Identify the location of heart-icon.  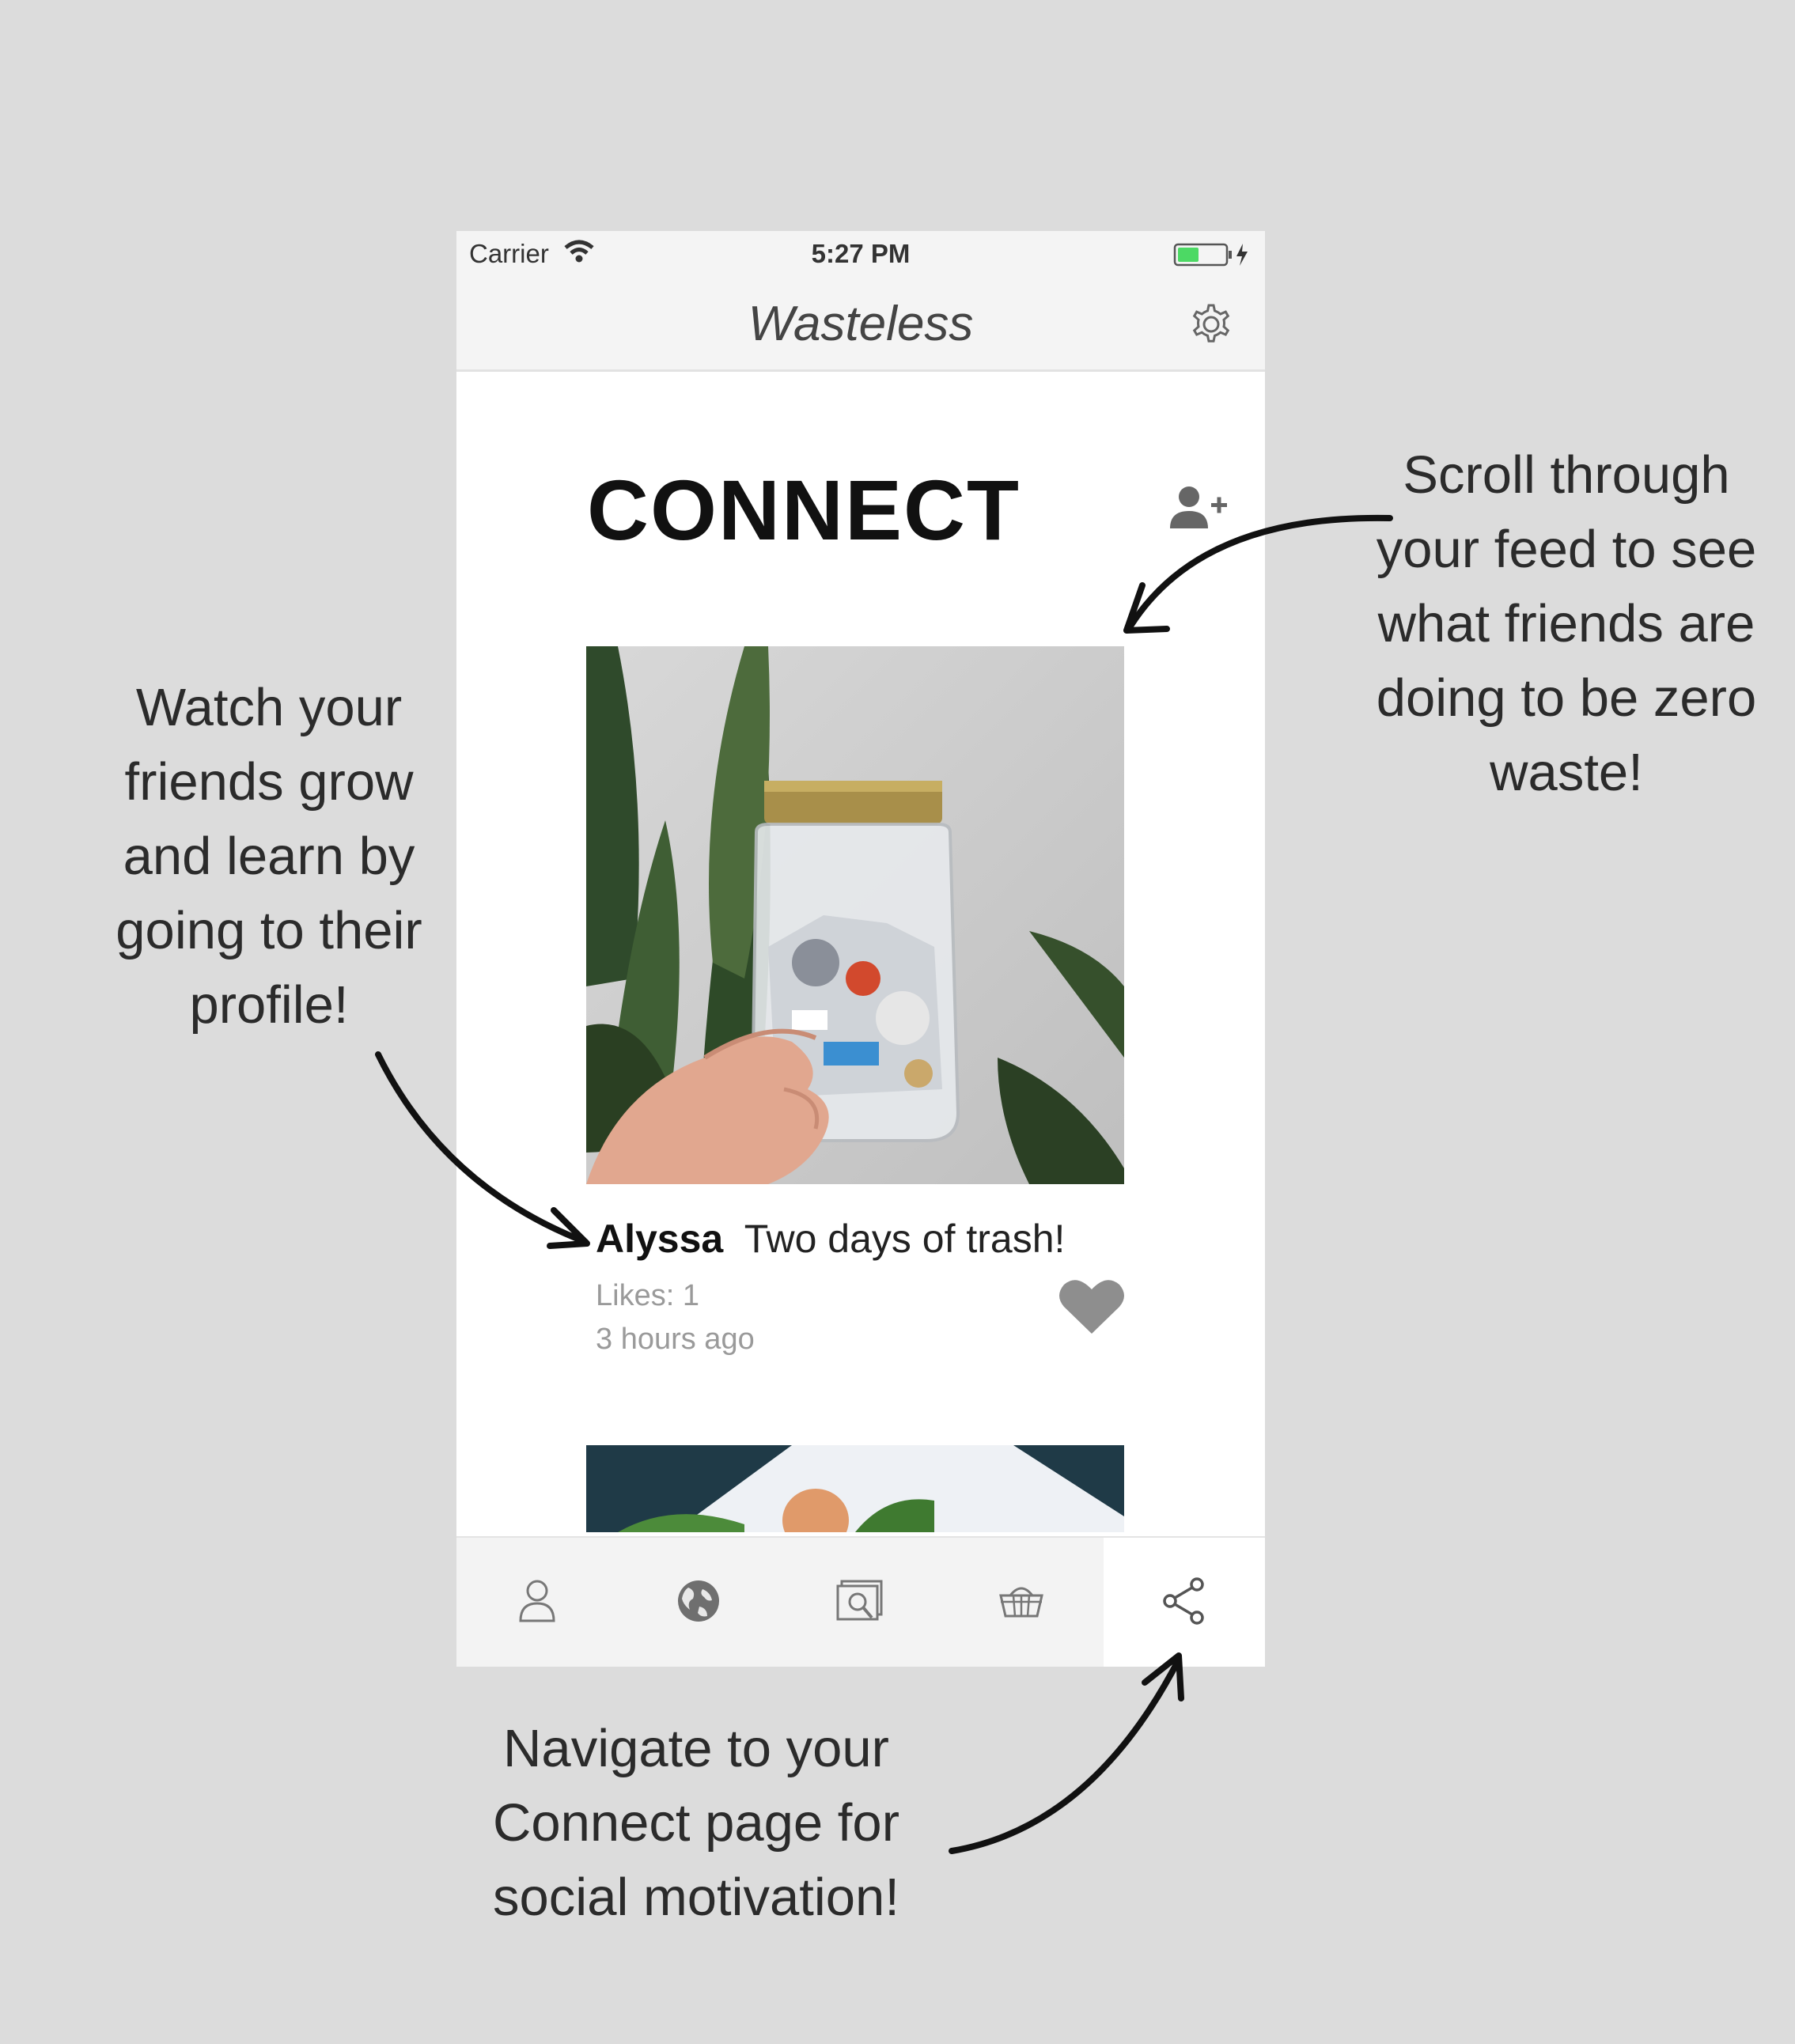
(1092, 1309).